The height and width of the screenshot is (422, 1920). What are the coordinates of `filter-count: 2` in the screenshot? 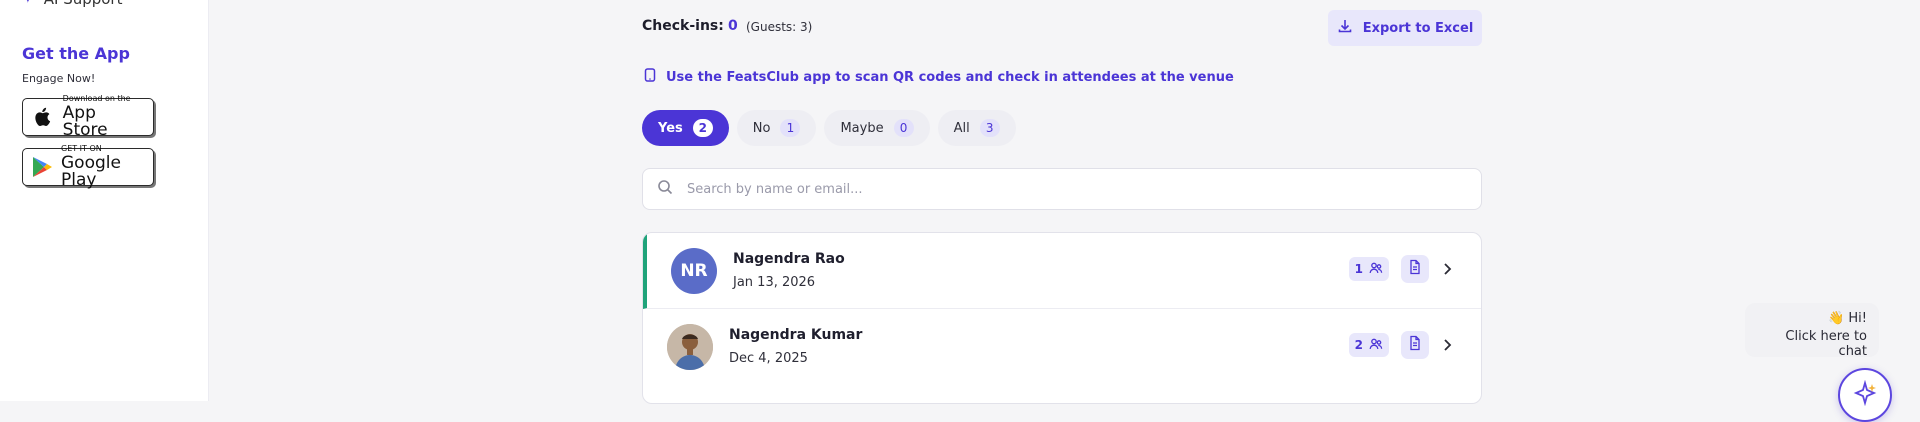 It's located at (702, 128).